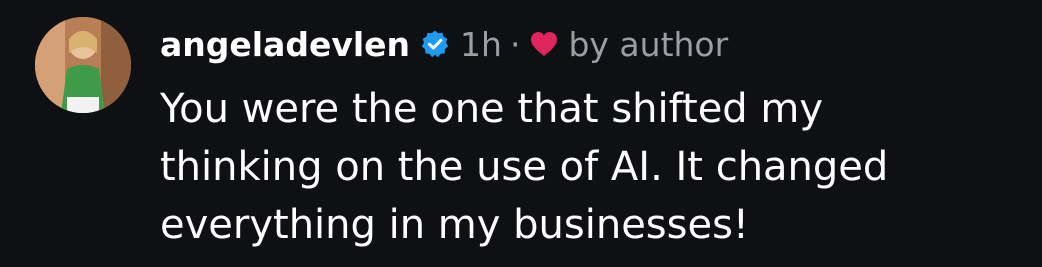  Describe the element at coordinates (544, 44) in the screenshot. I see `heart-icon` at that location.